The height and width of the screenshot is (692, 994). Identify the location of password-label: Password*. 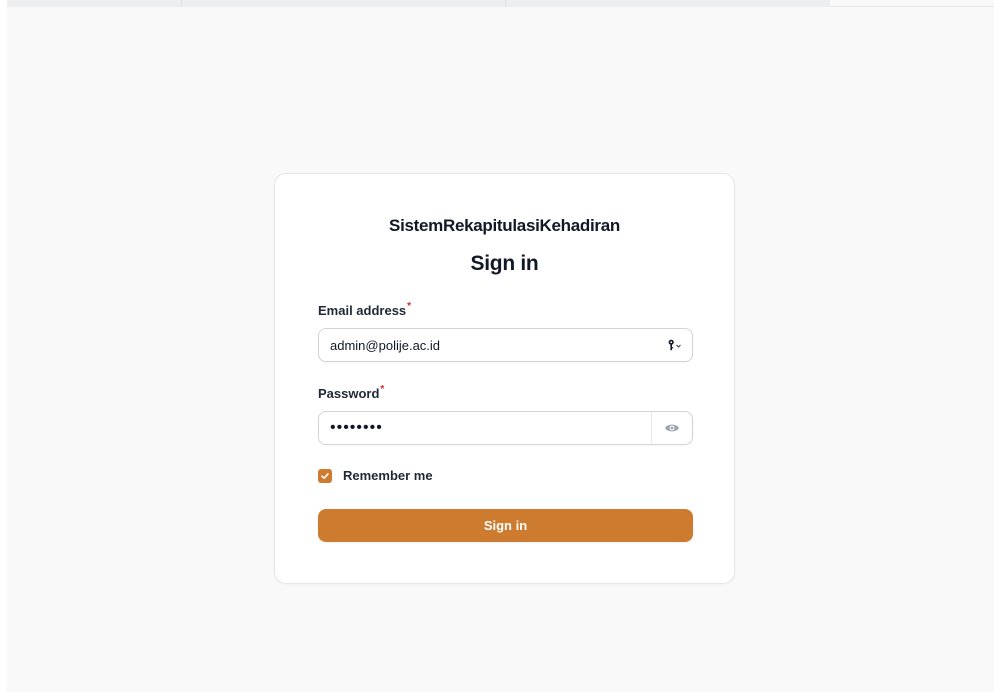
(351, 392).